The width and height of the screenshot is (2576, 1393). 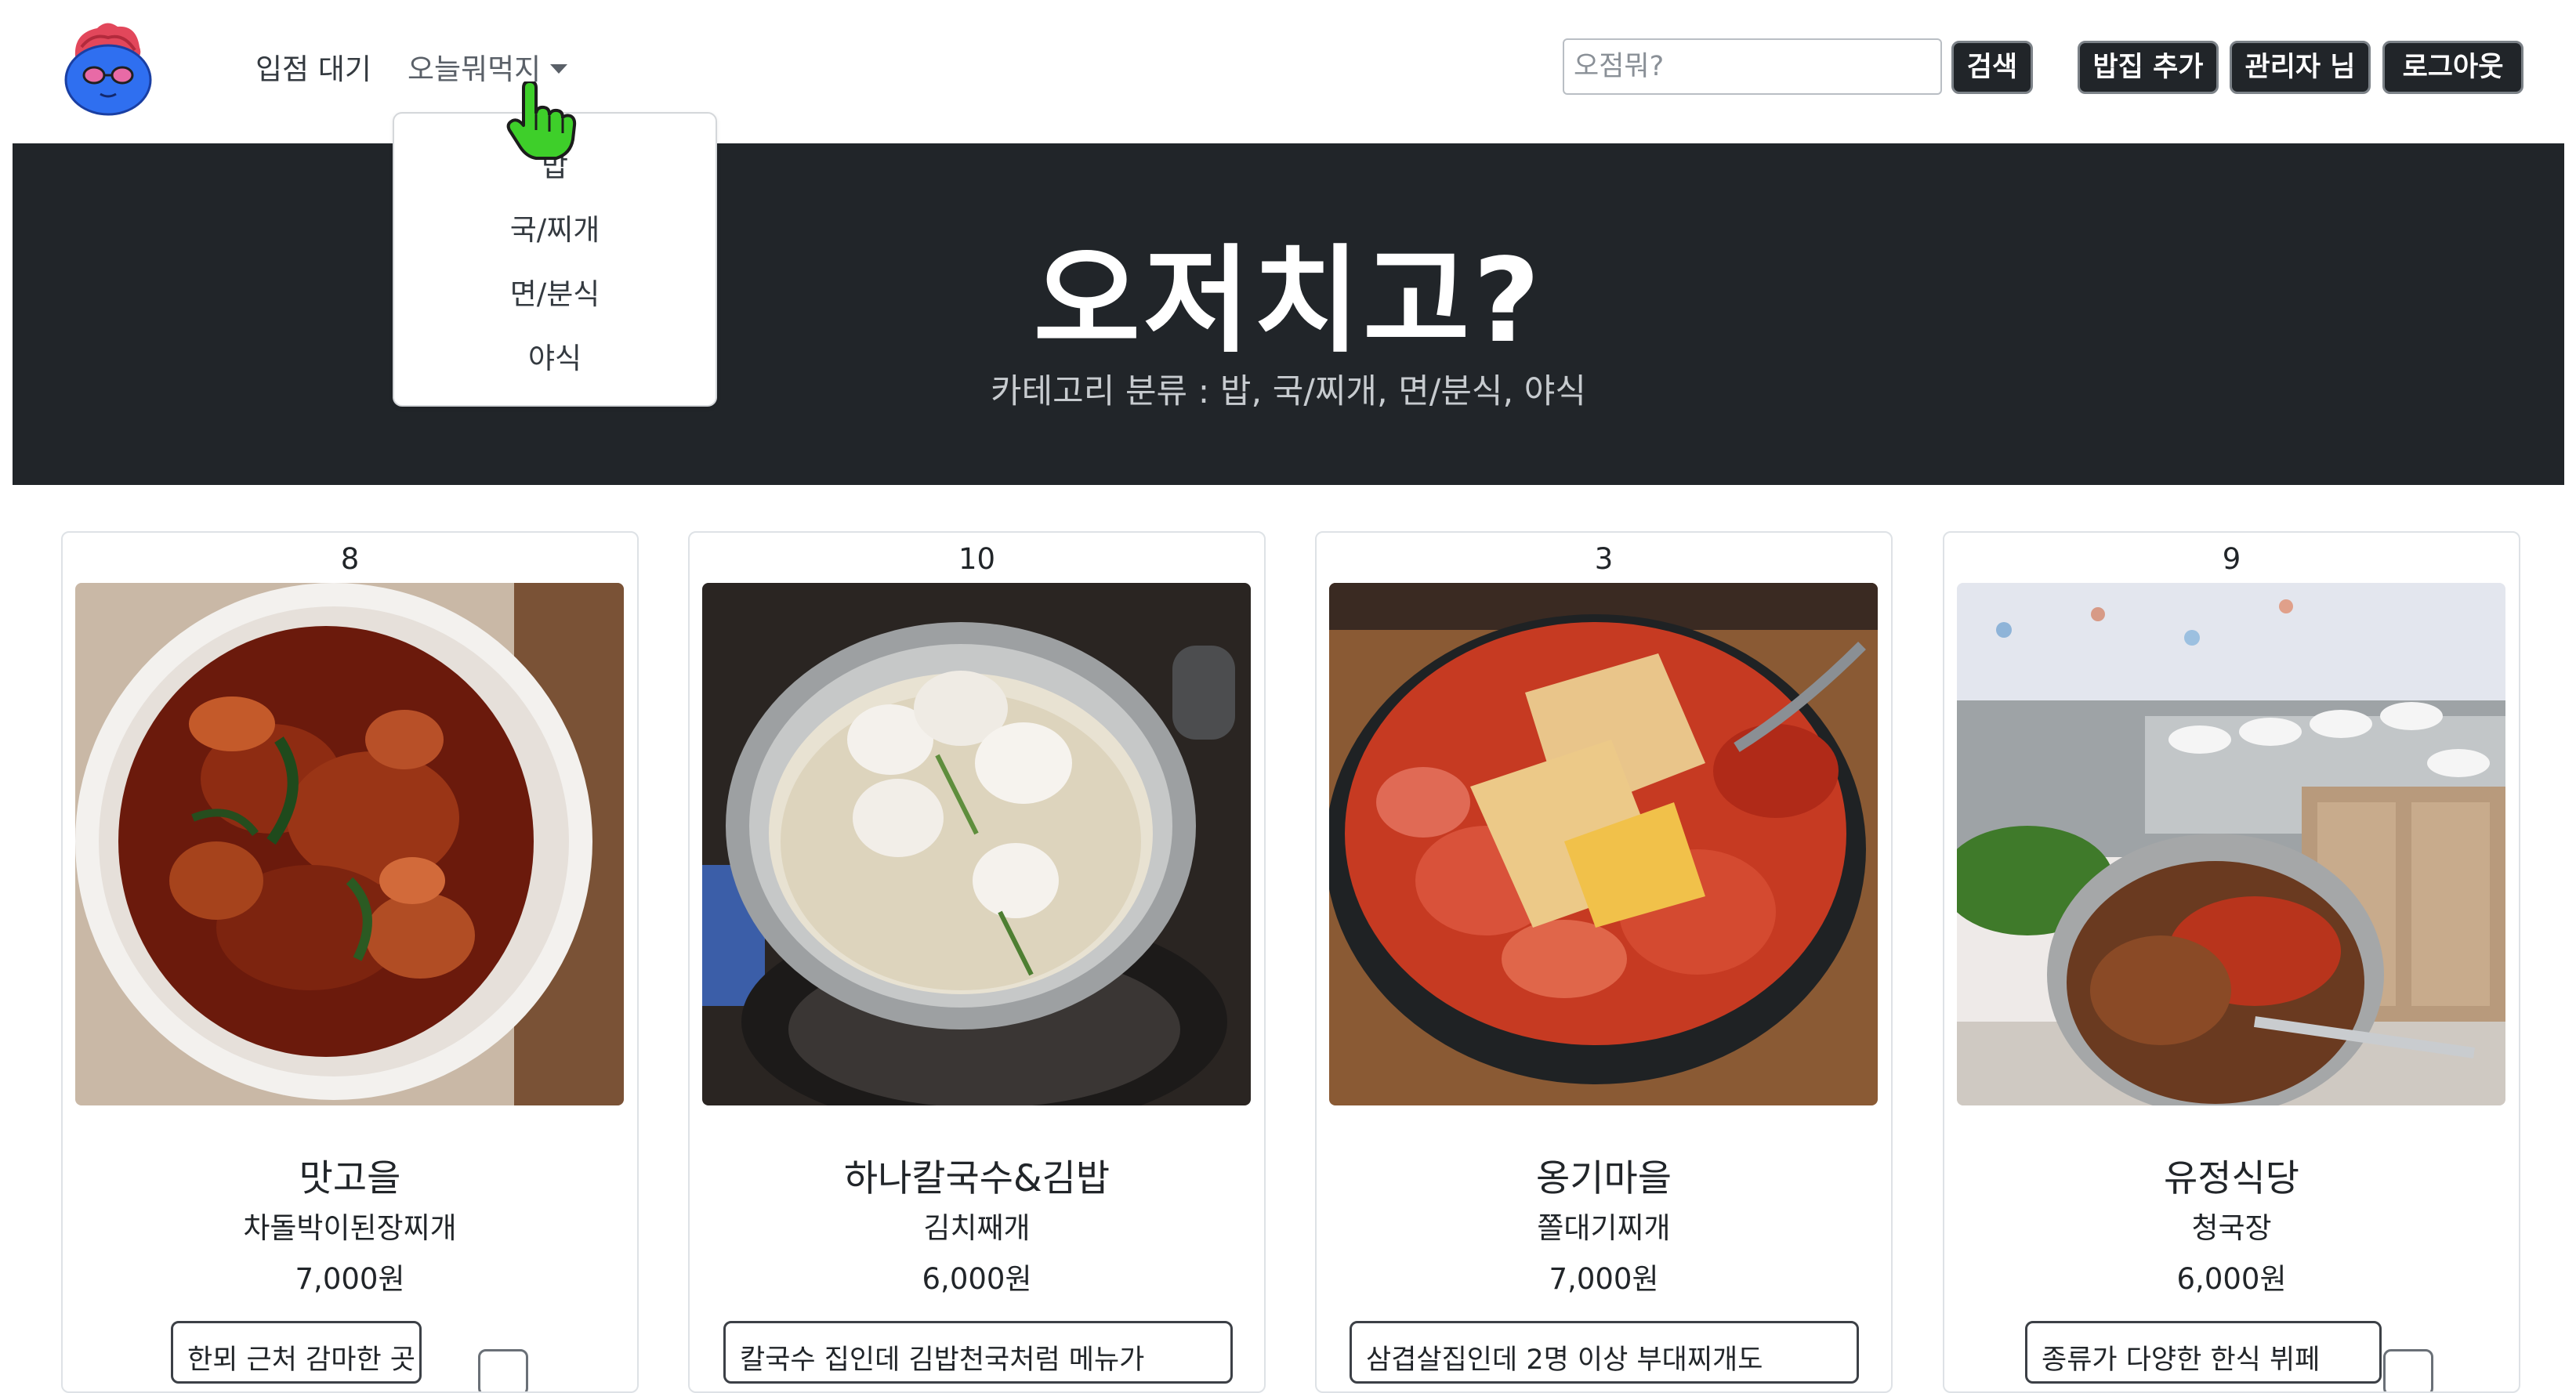 I want to click on card-rank: 3, so click(x=1604, y=559).